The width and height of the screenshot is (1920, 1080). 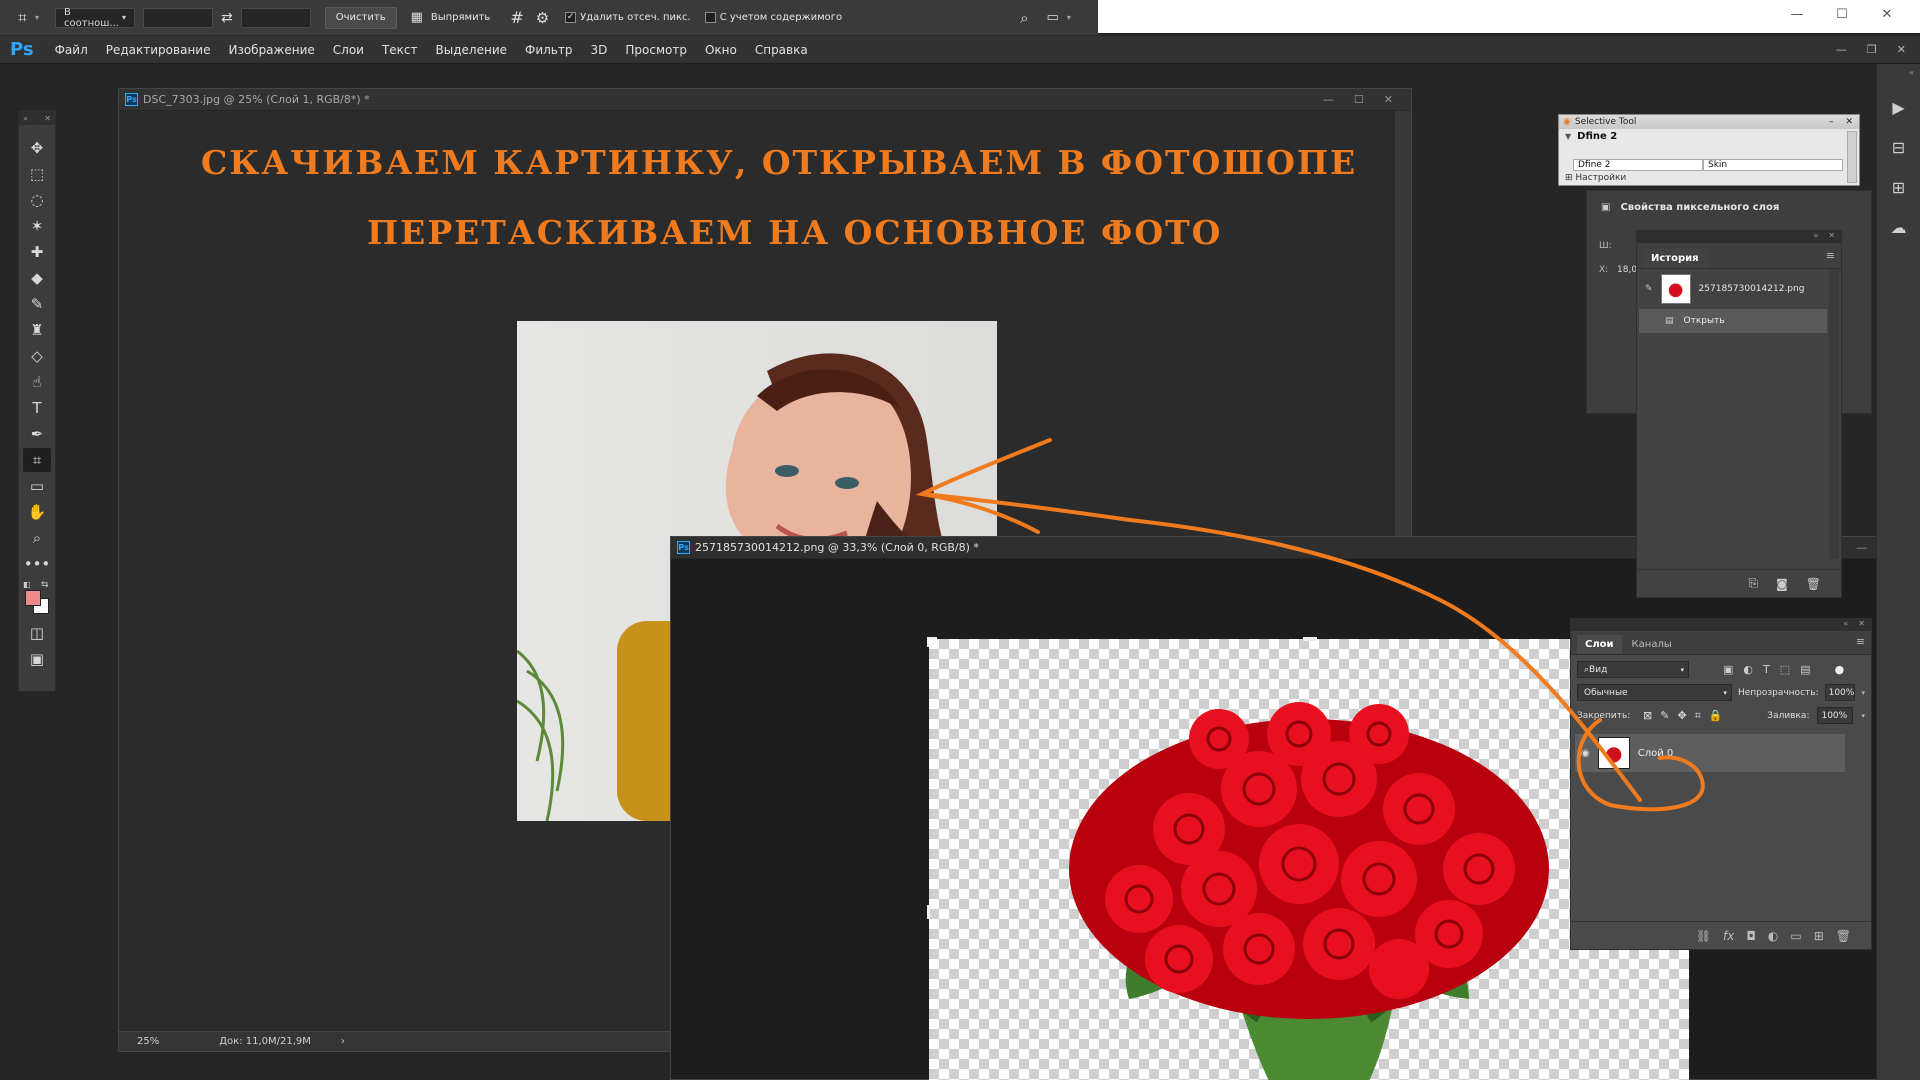 What do you see at coordinates (721, 50) in the screenshot?
I see `menu-window: Окно` at bounding box center [721, 50].